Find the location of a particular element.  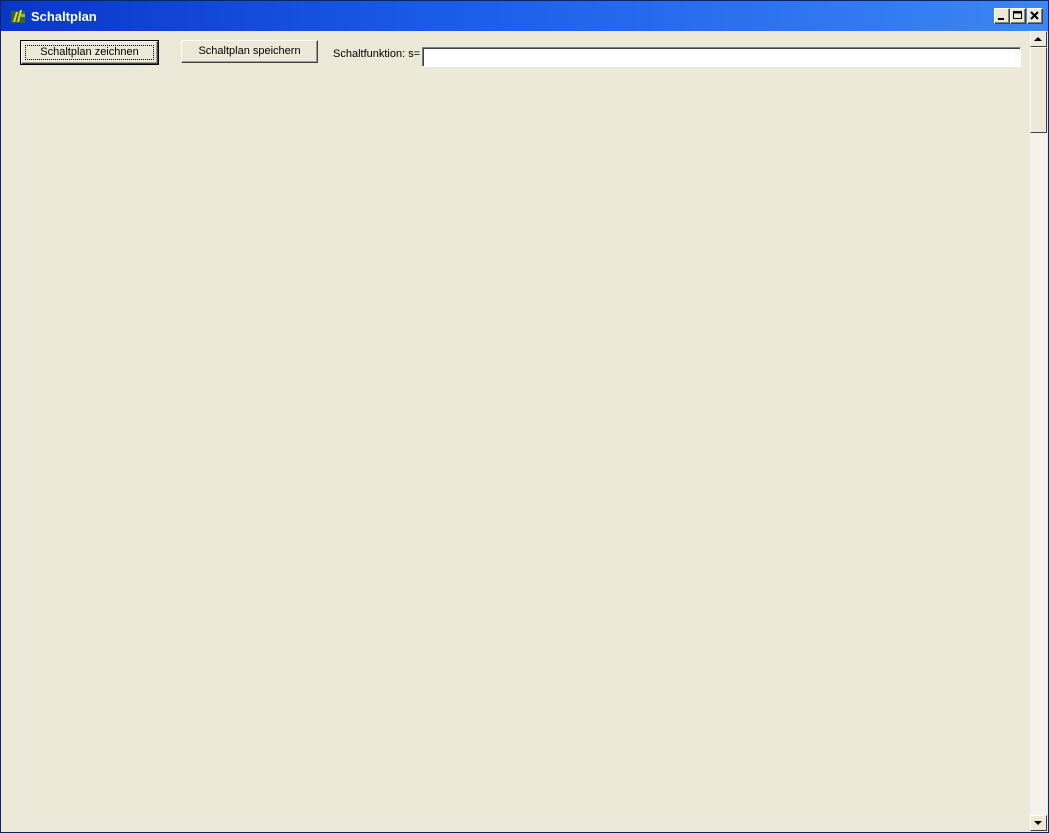

function-label: Schaltfunktion: s= is located at coordinates (377, 54).